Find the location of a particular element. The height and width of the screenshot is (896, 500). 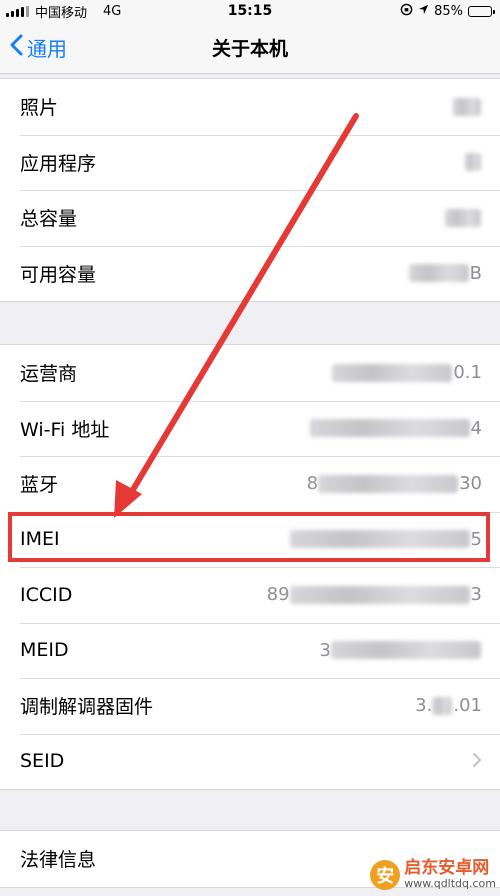

row-wifi-address: Wi-Fi 地址 4 is located at coordinates (250, 428).